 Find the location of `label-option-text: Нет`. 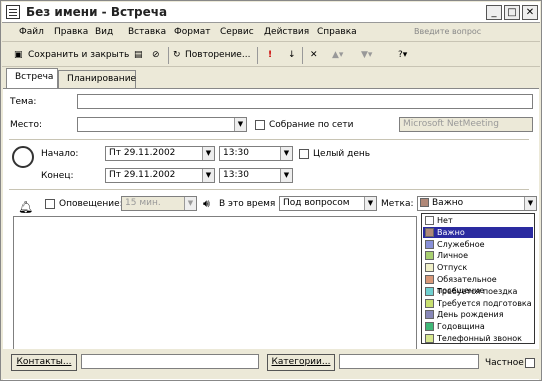

label-option-text: Нет is located at coordinates (445, 220).